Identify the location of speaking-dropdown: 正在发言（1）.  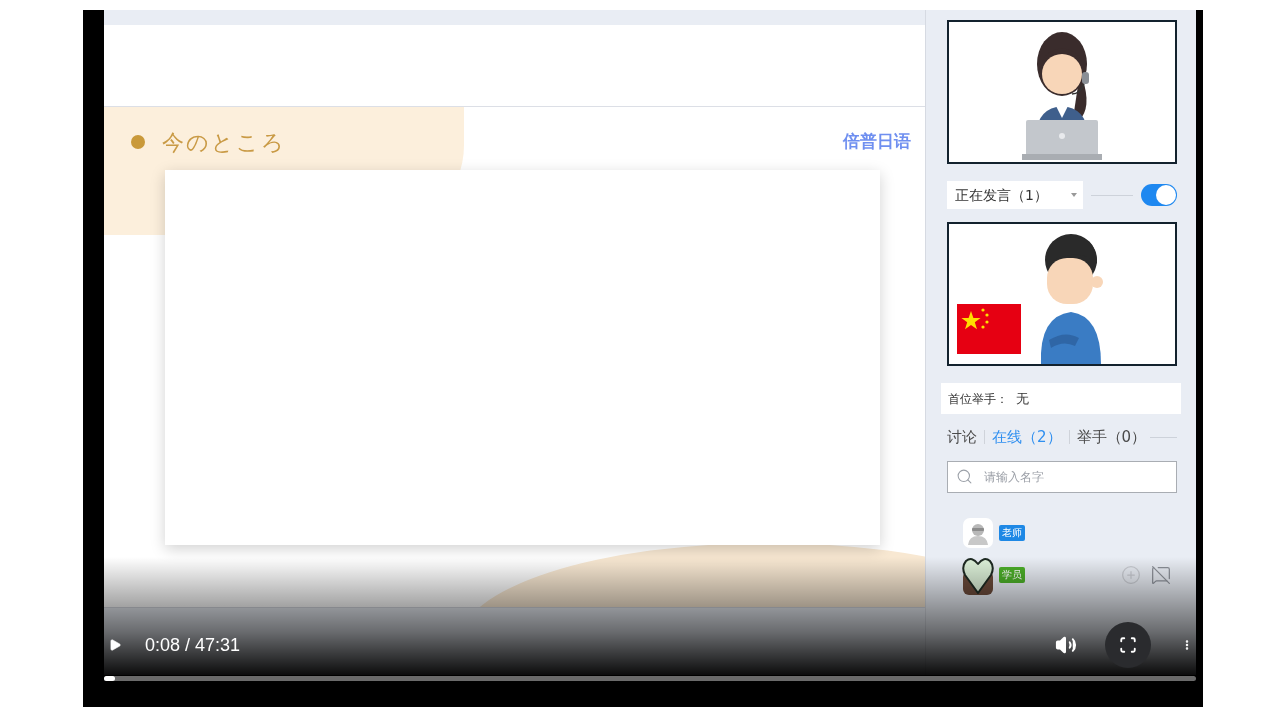
(1015, 195).